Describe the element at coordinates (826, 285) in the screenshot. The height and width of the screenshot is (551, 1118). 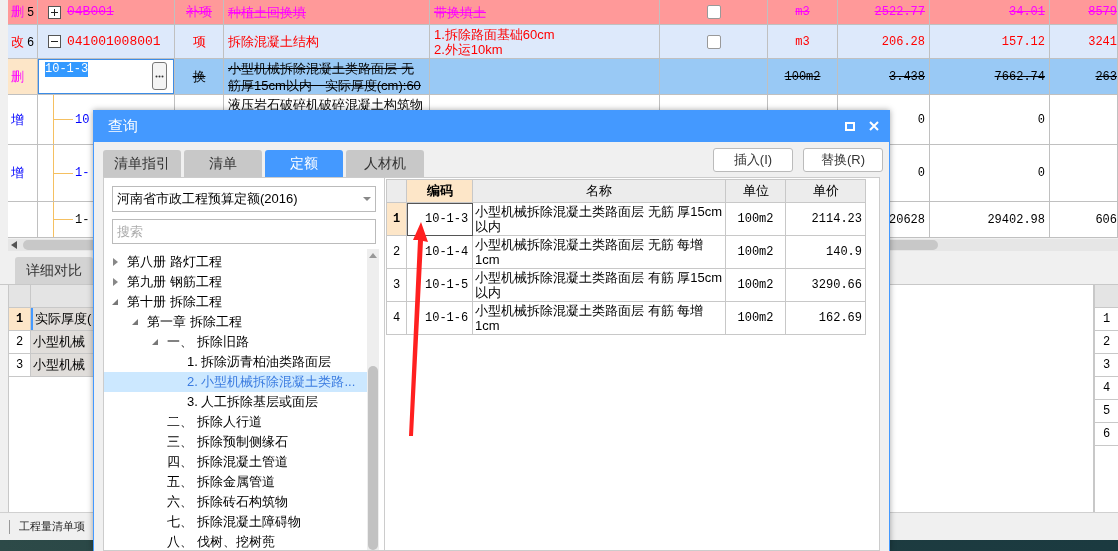
I see `table-cell: 3290.66` at that location.